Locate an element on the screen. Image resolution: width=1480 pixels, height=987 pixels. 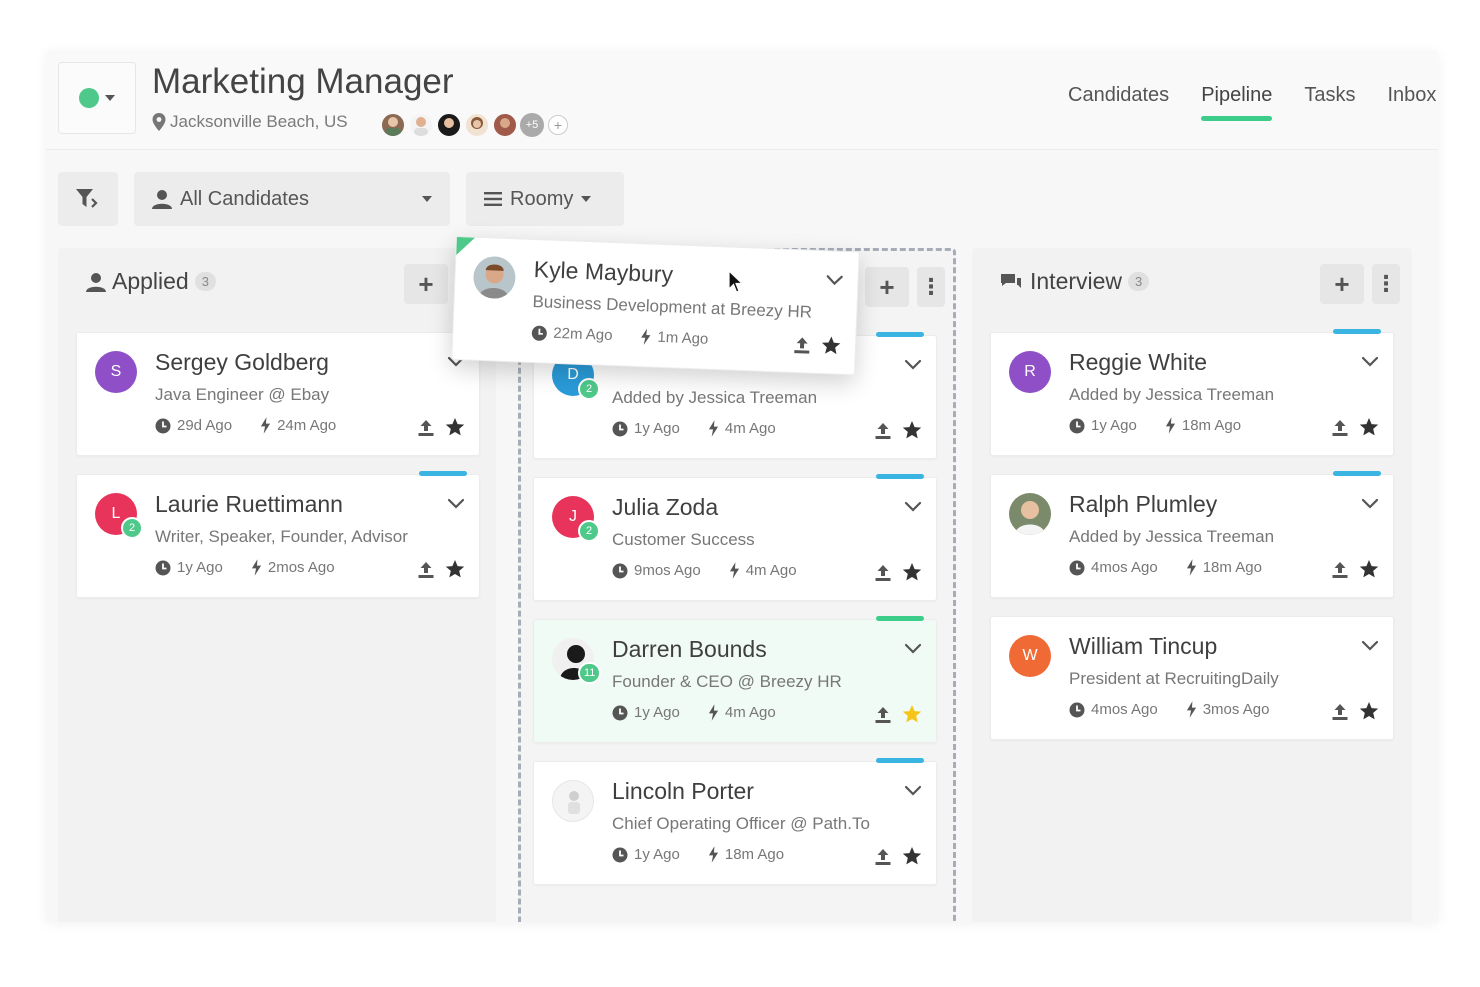
add-team-member-button: + is located at coordinates (558, 125).